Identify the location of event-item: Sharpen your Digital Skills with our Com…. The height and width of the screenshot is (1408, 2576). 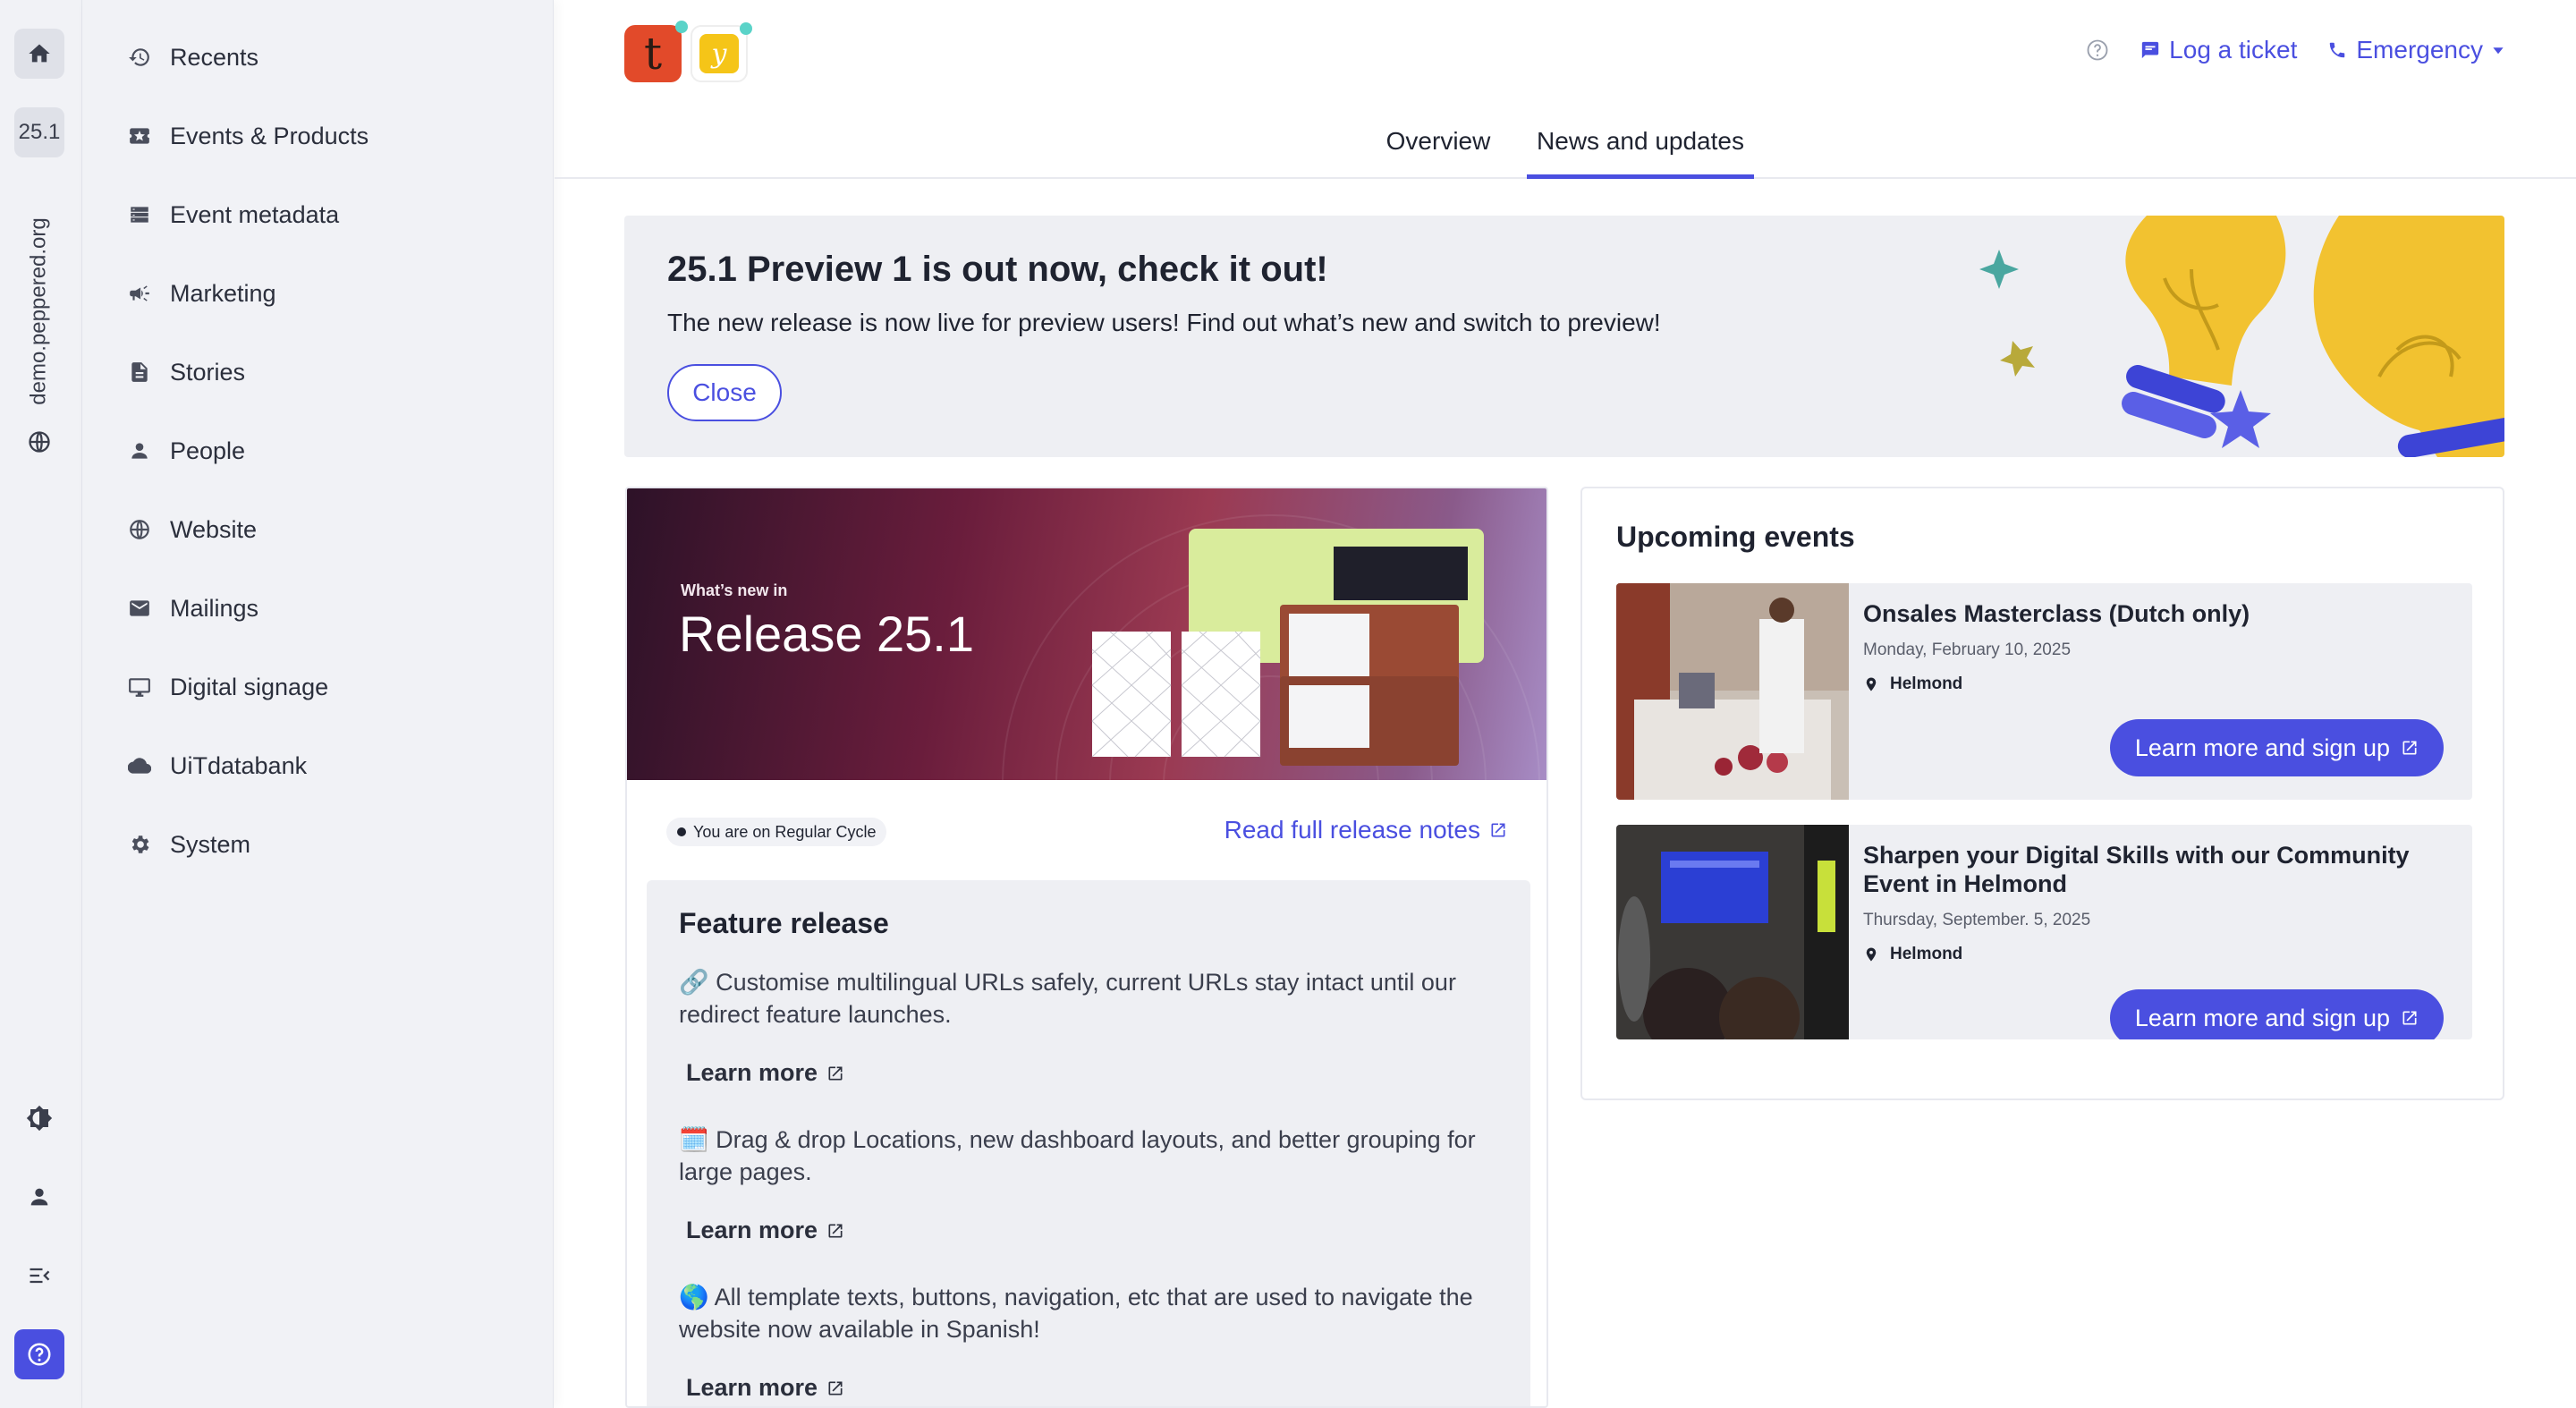
(2044, 932).